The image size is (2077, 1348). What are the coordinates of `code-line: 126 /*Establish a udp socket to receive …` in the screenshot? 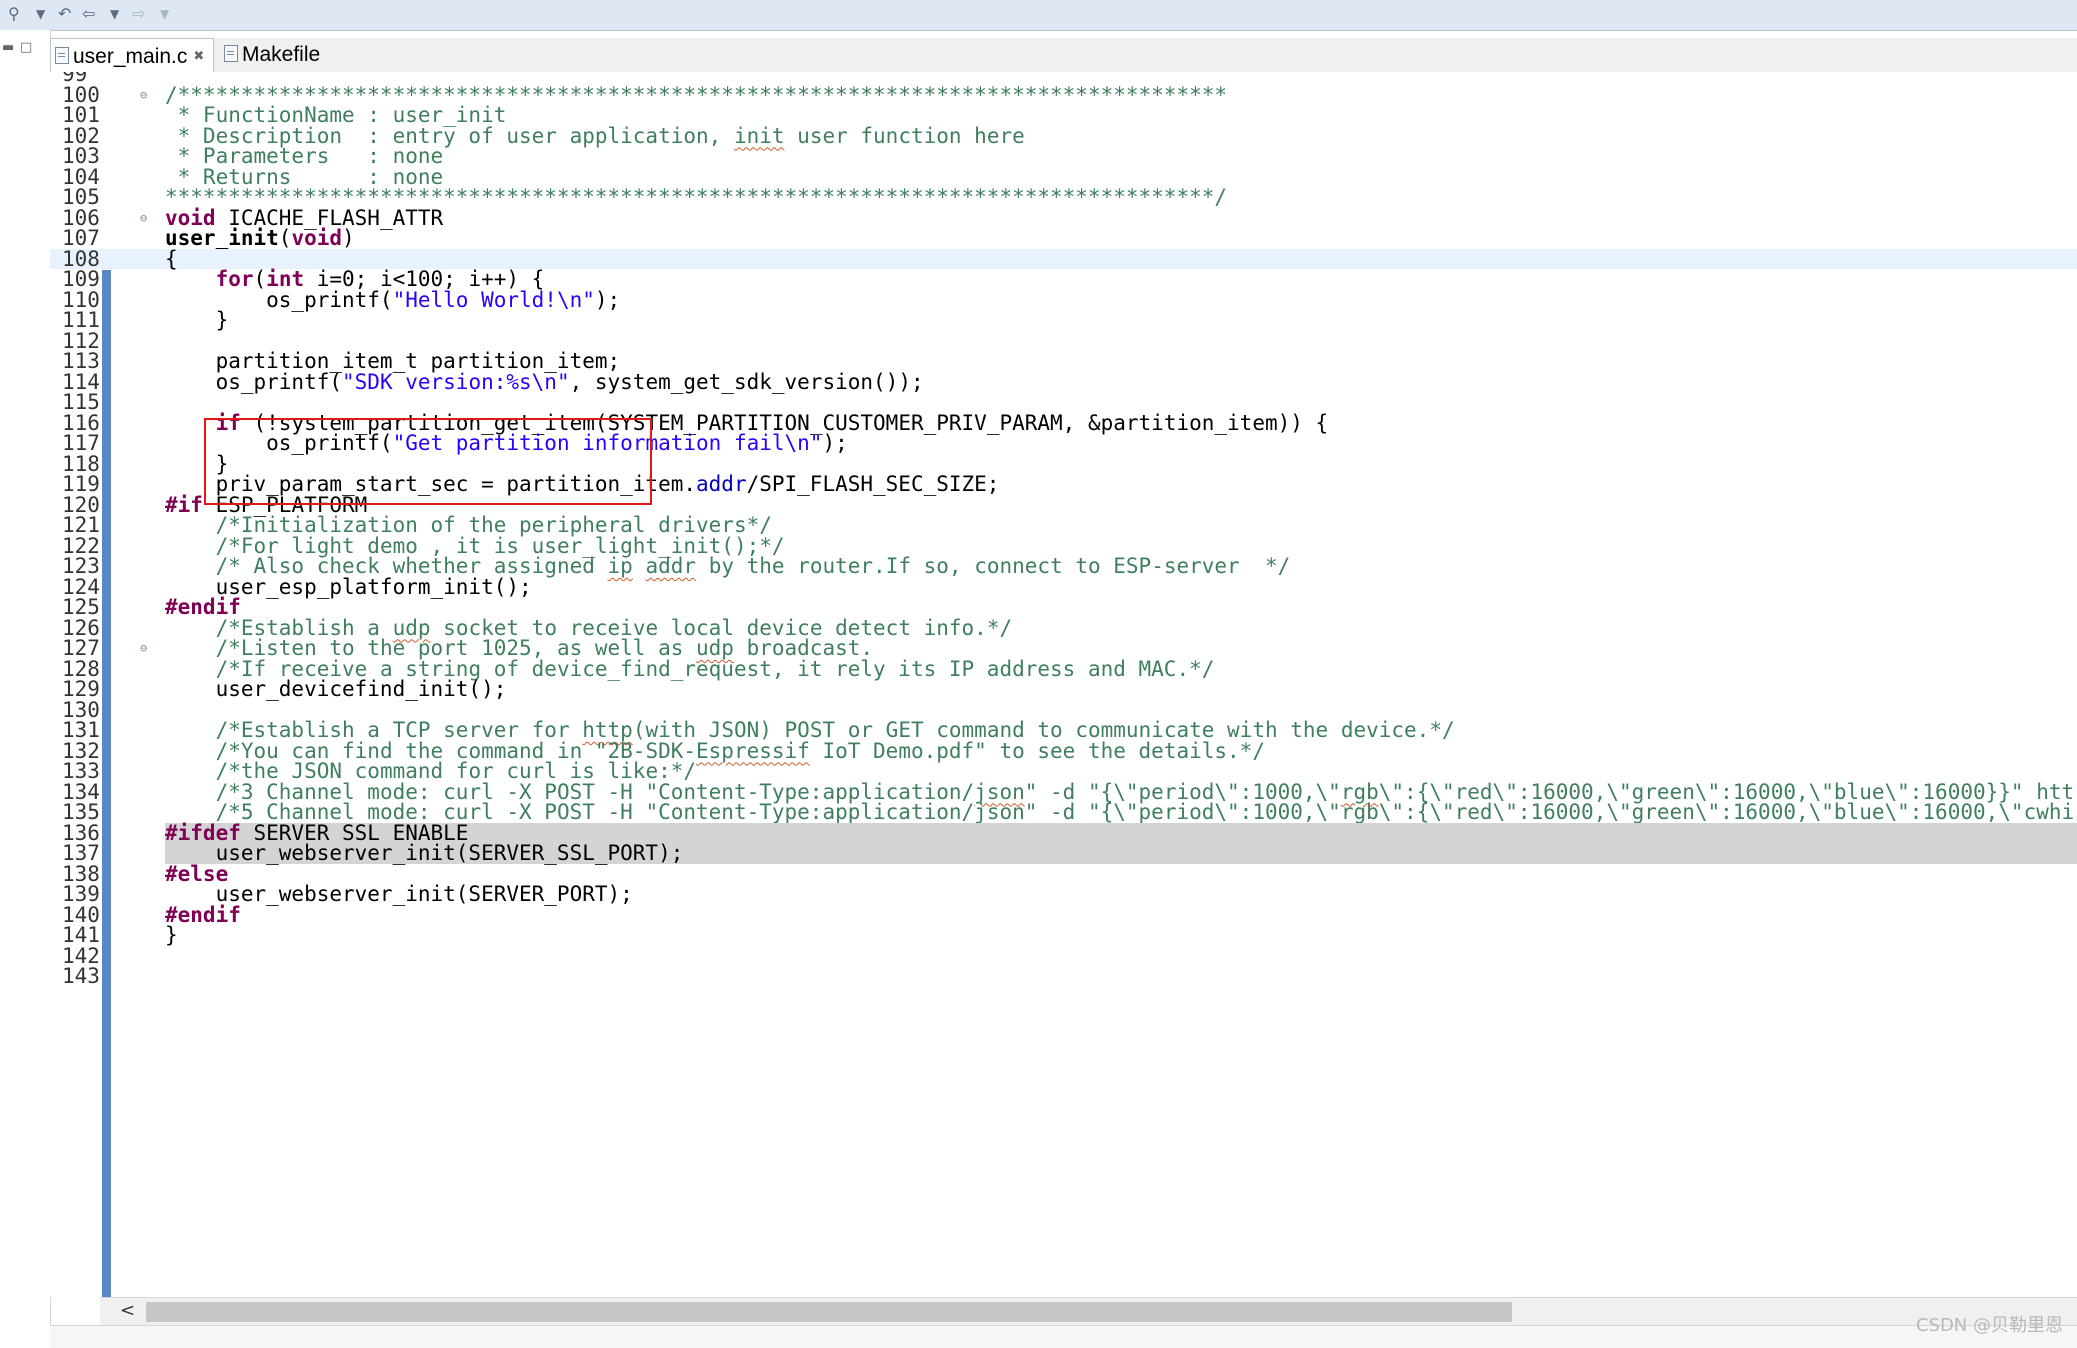 It's located at (1063, 627).